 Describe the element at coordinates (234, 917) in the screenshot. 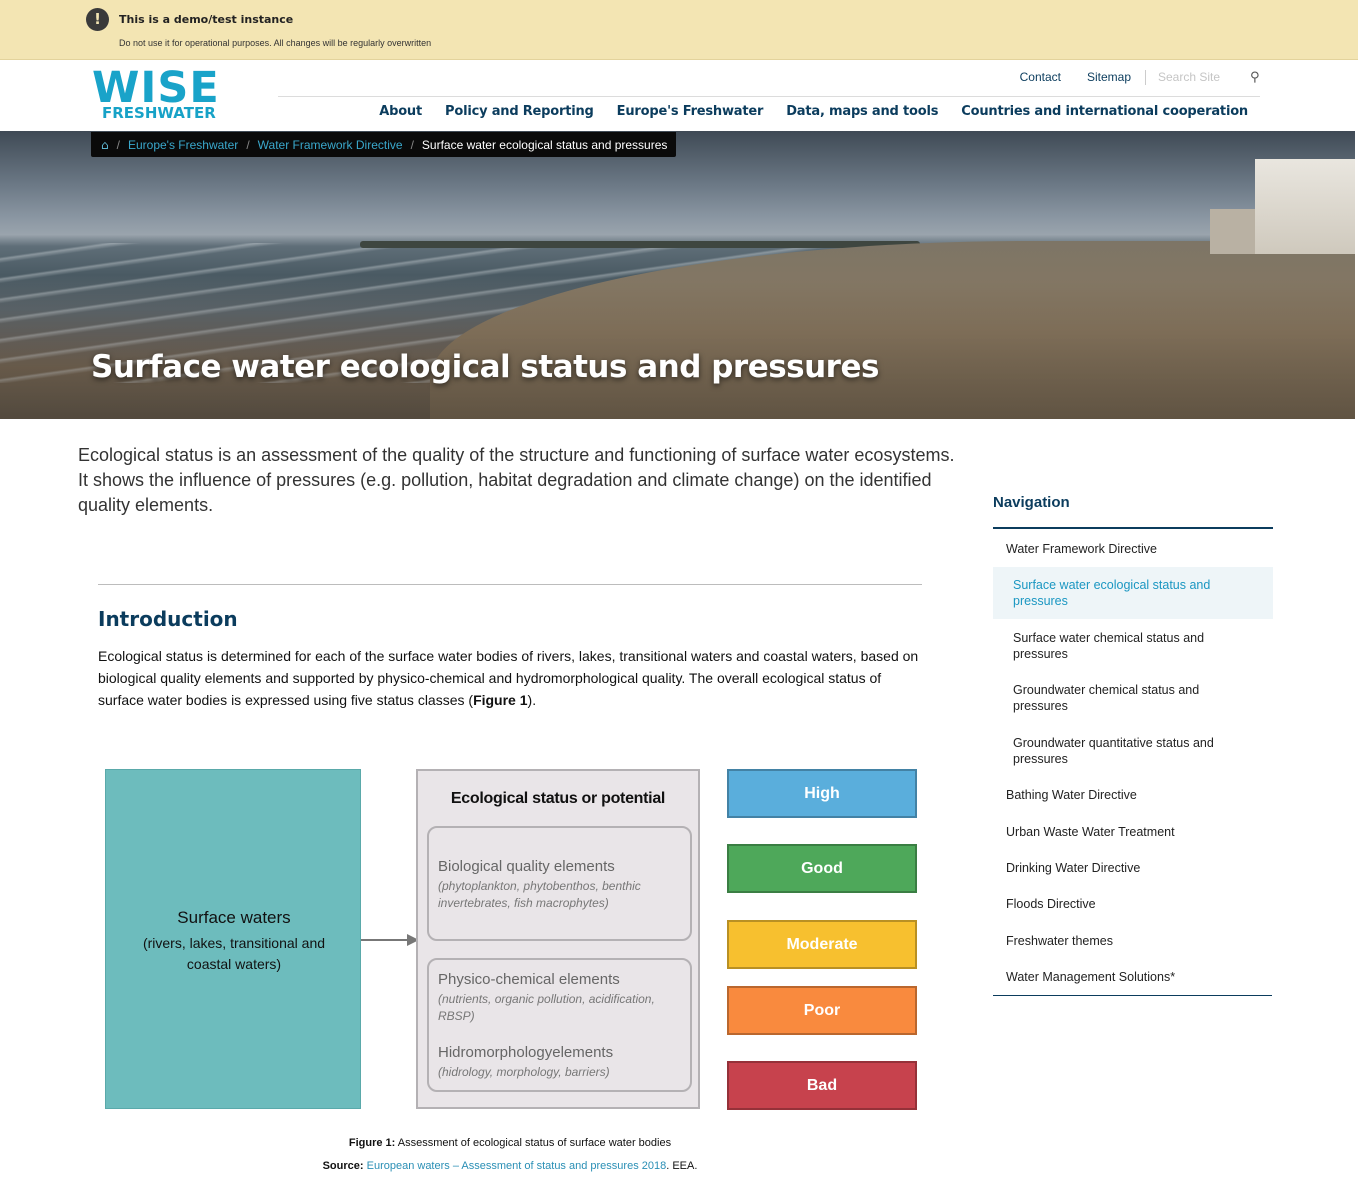

I see `surface-waters-title: Surface waters` at that location.